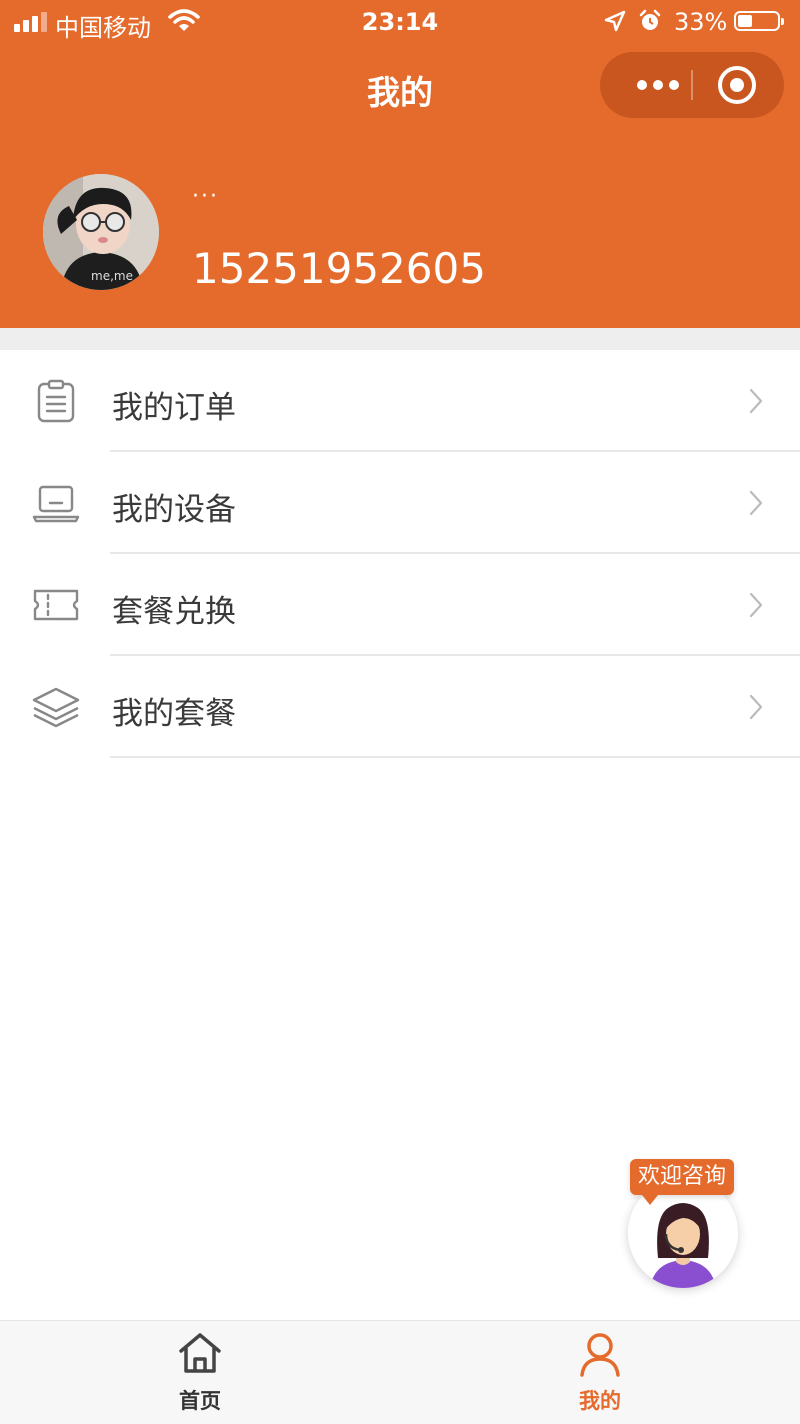  Describe the element at coordinates (400, 339) in the screenshot. I see `section-gap` at that location.